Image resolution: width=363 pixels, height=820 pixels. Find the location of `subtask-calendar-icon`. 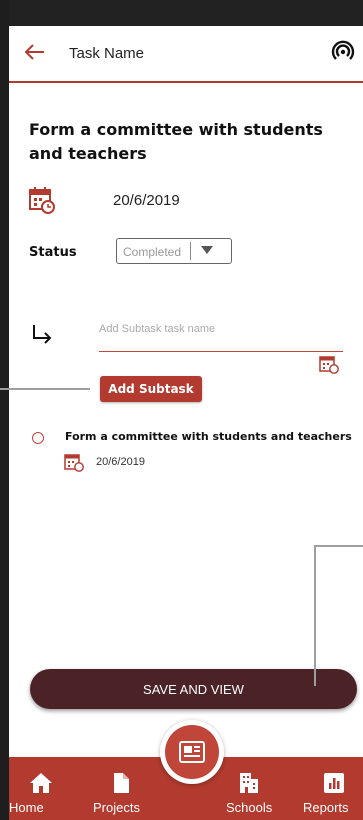

subtask-calendar-icon is located at coordinates (329, 364).